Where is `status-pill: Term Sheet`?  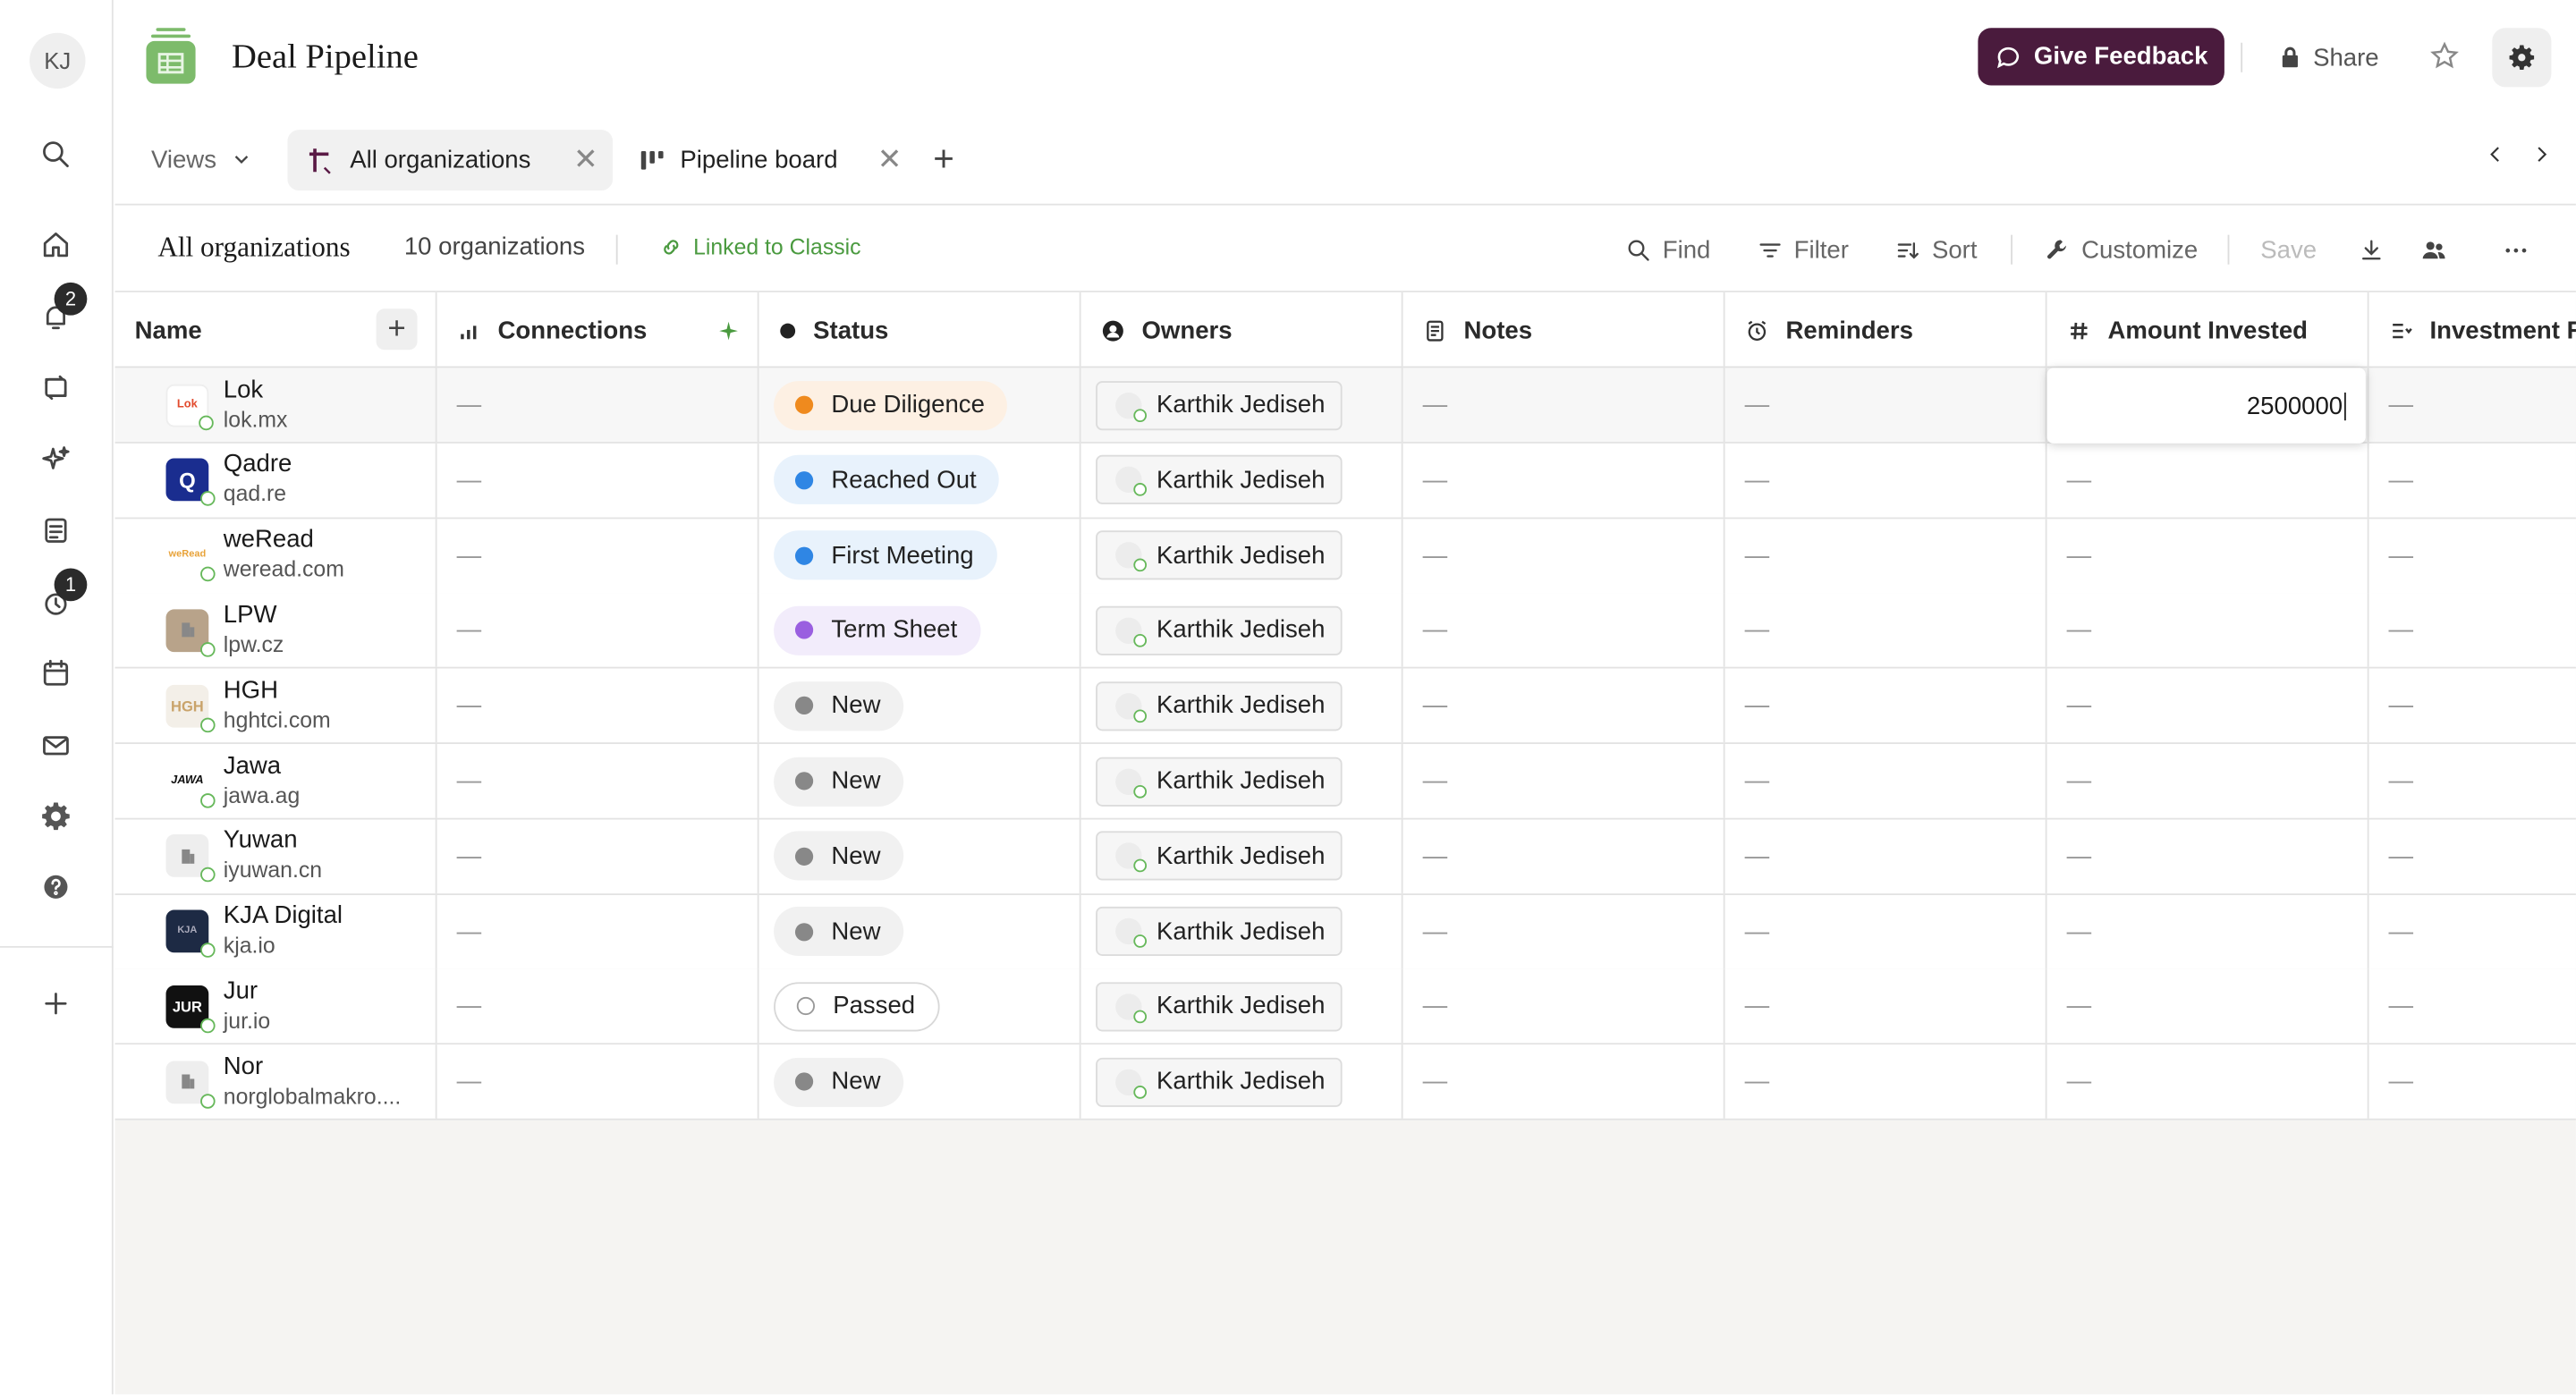 status-pill: Term Sheet is located at coordinates (877, 630).